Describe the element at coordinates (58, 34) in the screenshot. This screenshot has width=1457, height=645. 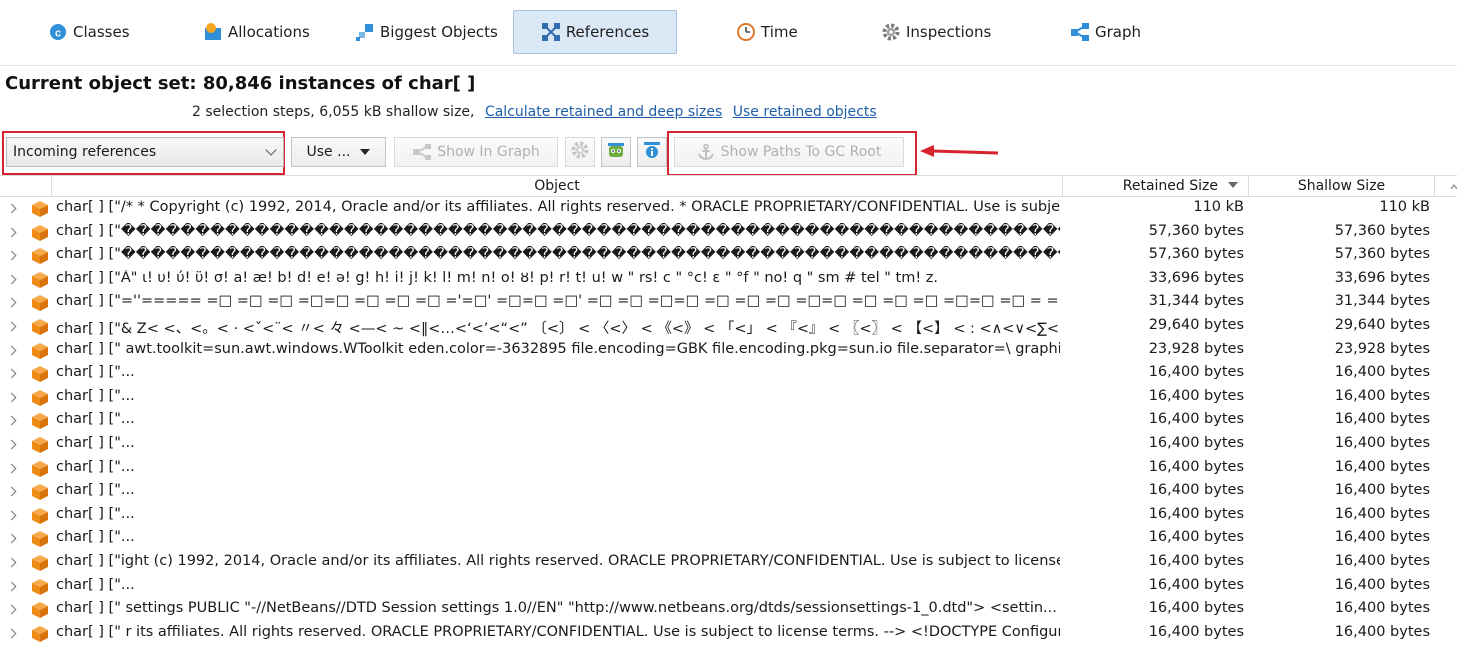
I see `svg-text: c` at that location.